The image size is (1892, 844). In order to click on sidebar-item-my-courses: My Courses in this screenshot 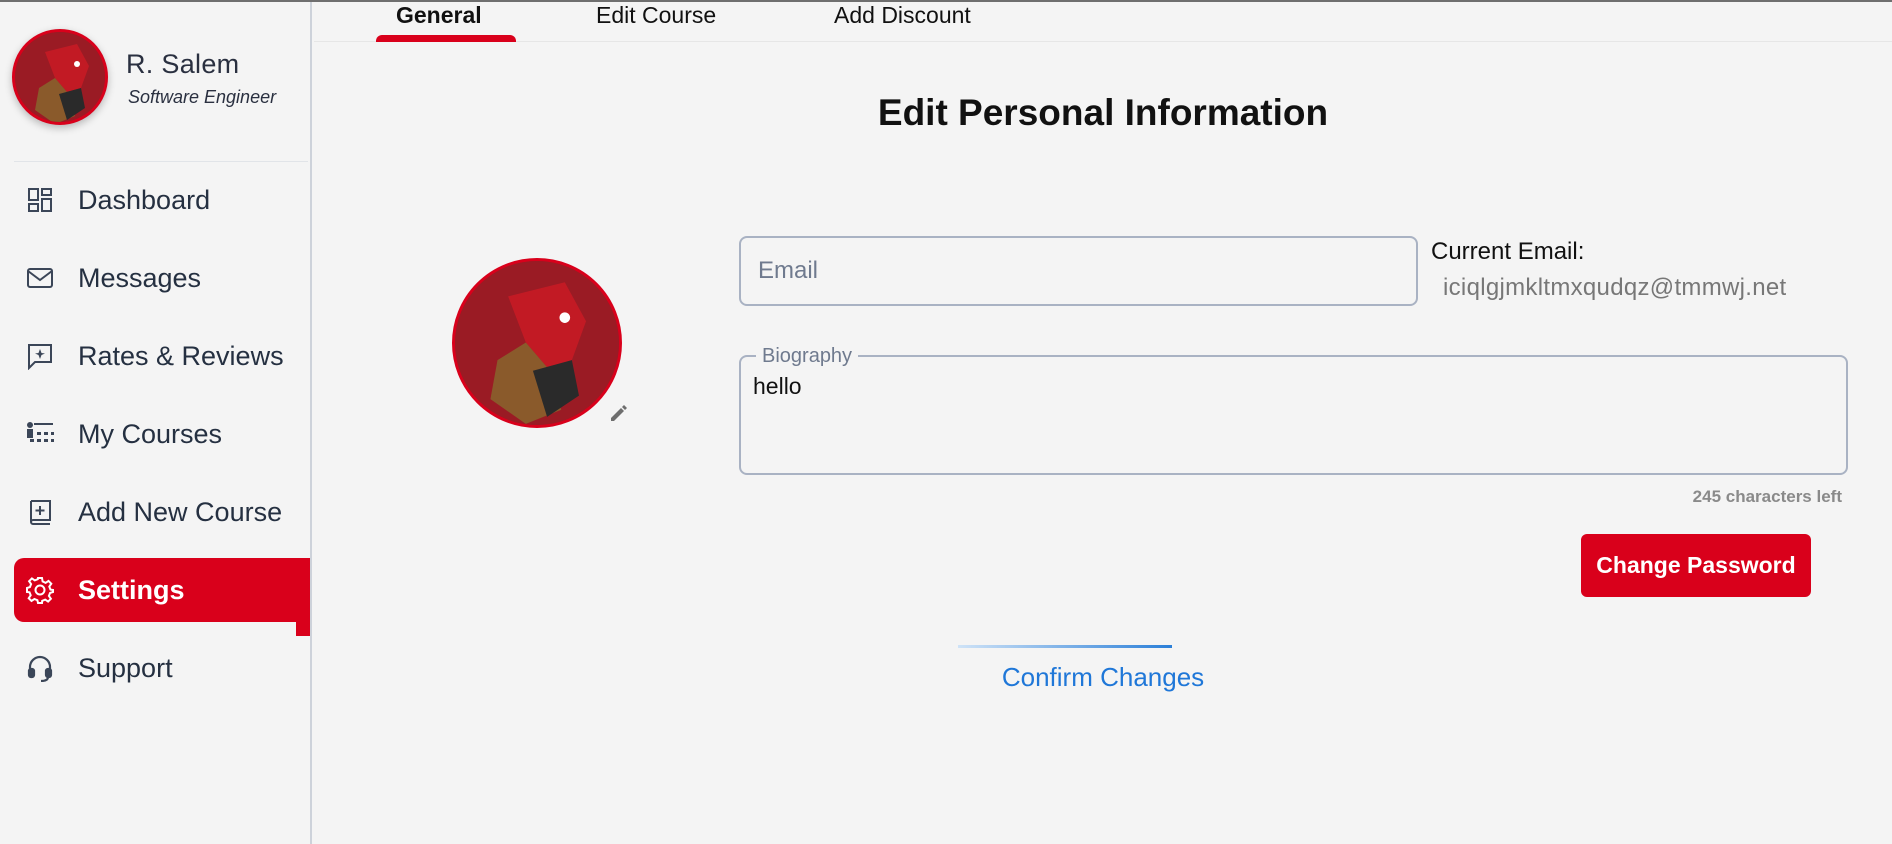, I will do `click(162, 434)`.